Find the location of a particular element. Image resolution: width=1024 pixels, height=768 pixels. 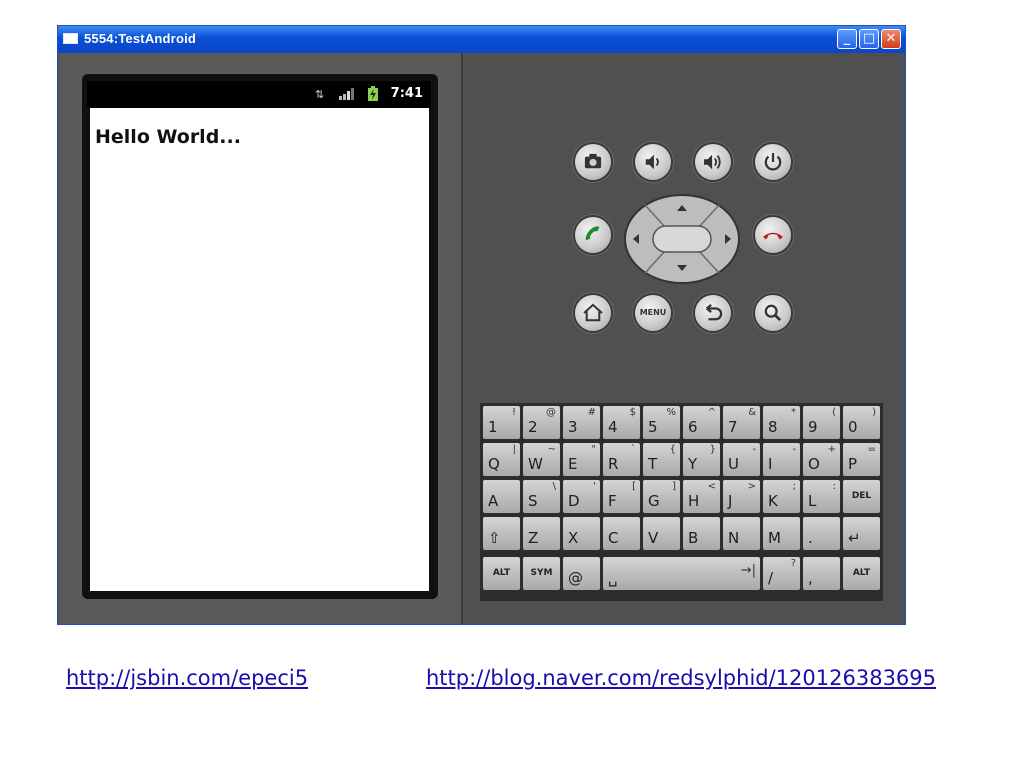

key-sym4-r4c4: /? is located at coordinates (781, 573).